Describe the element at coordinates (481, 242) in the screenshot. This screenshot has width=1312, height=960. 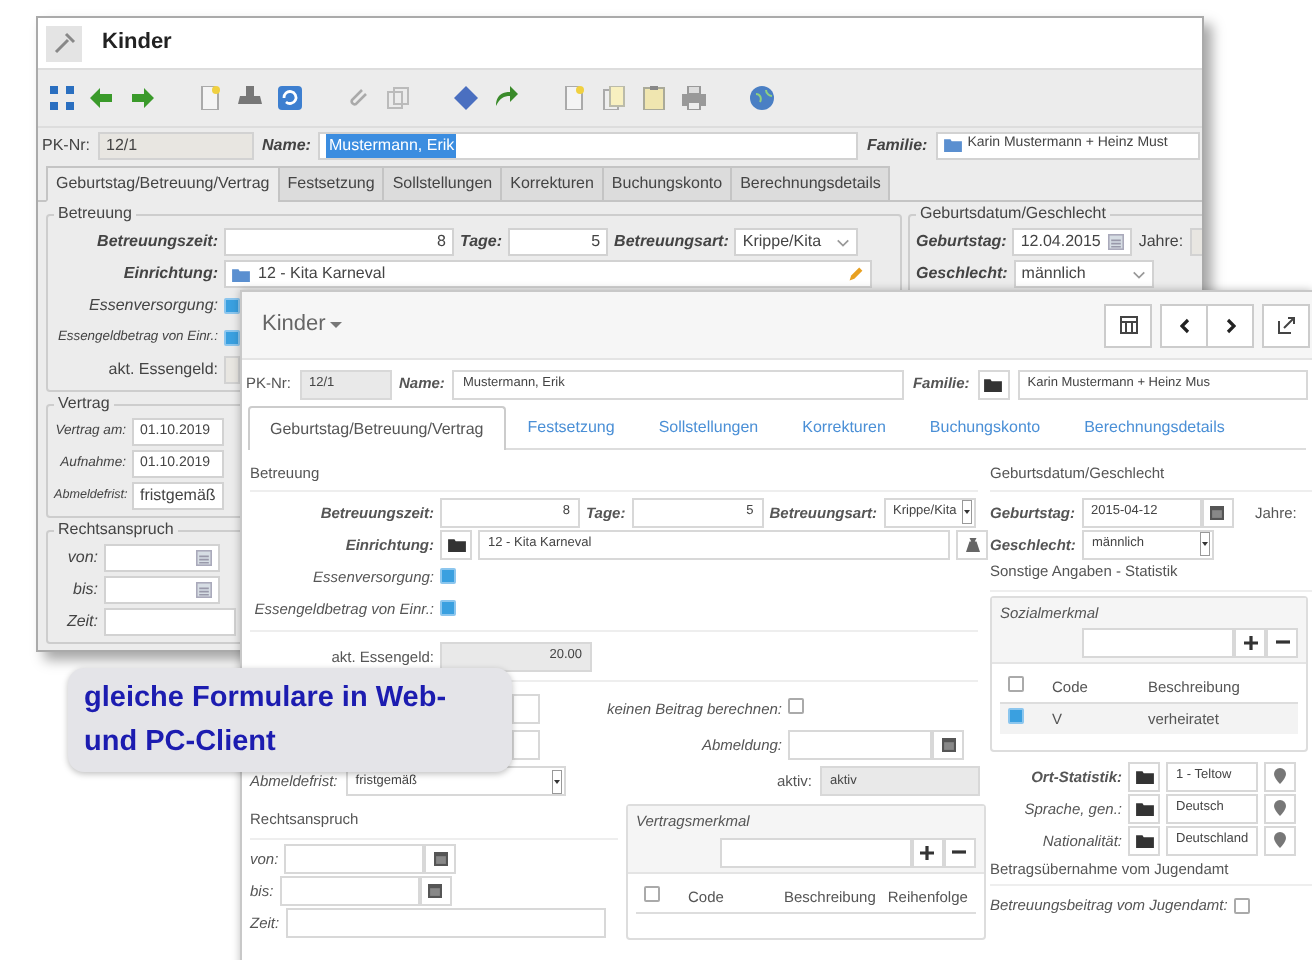
I see `field-label: Tage:` at that location.